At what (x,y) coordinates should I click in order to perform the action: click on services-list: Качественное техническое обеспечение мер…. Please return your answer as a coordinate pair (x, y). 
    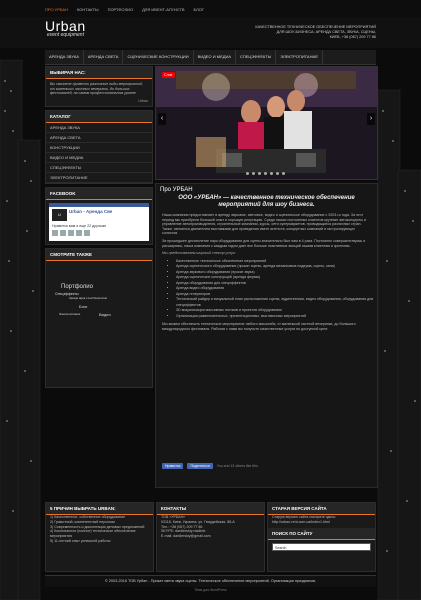
    Looking at the image, I should click on (276, 289).